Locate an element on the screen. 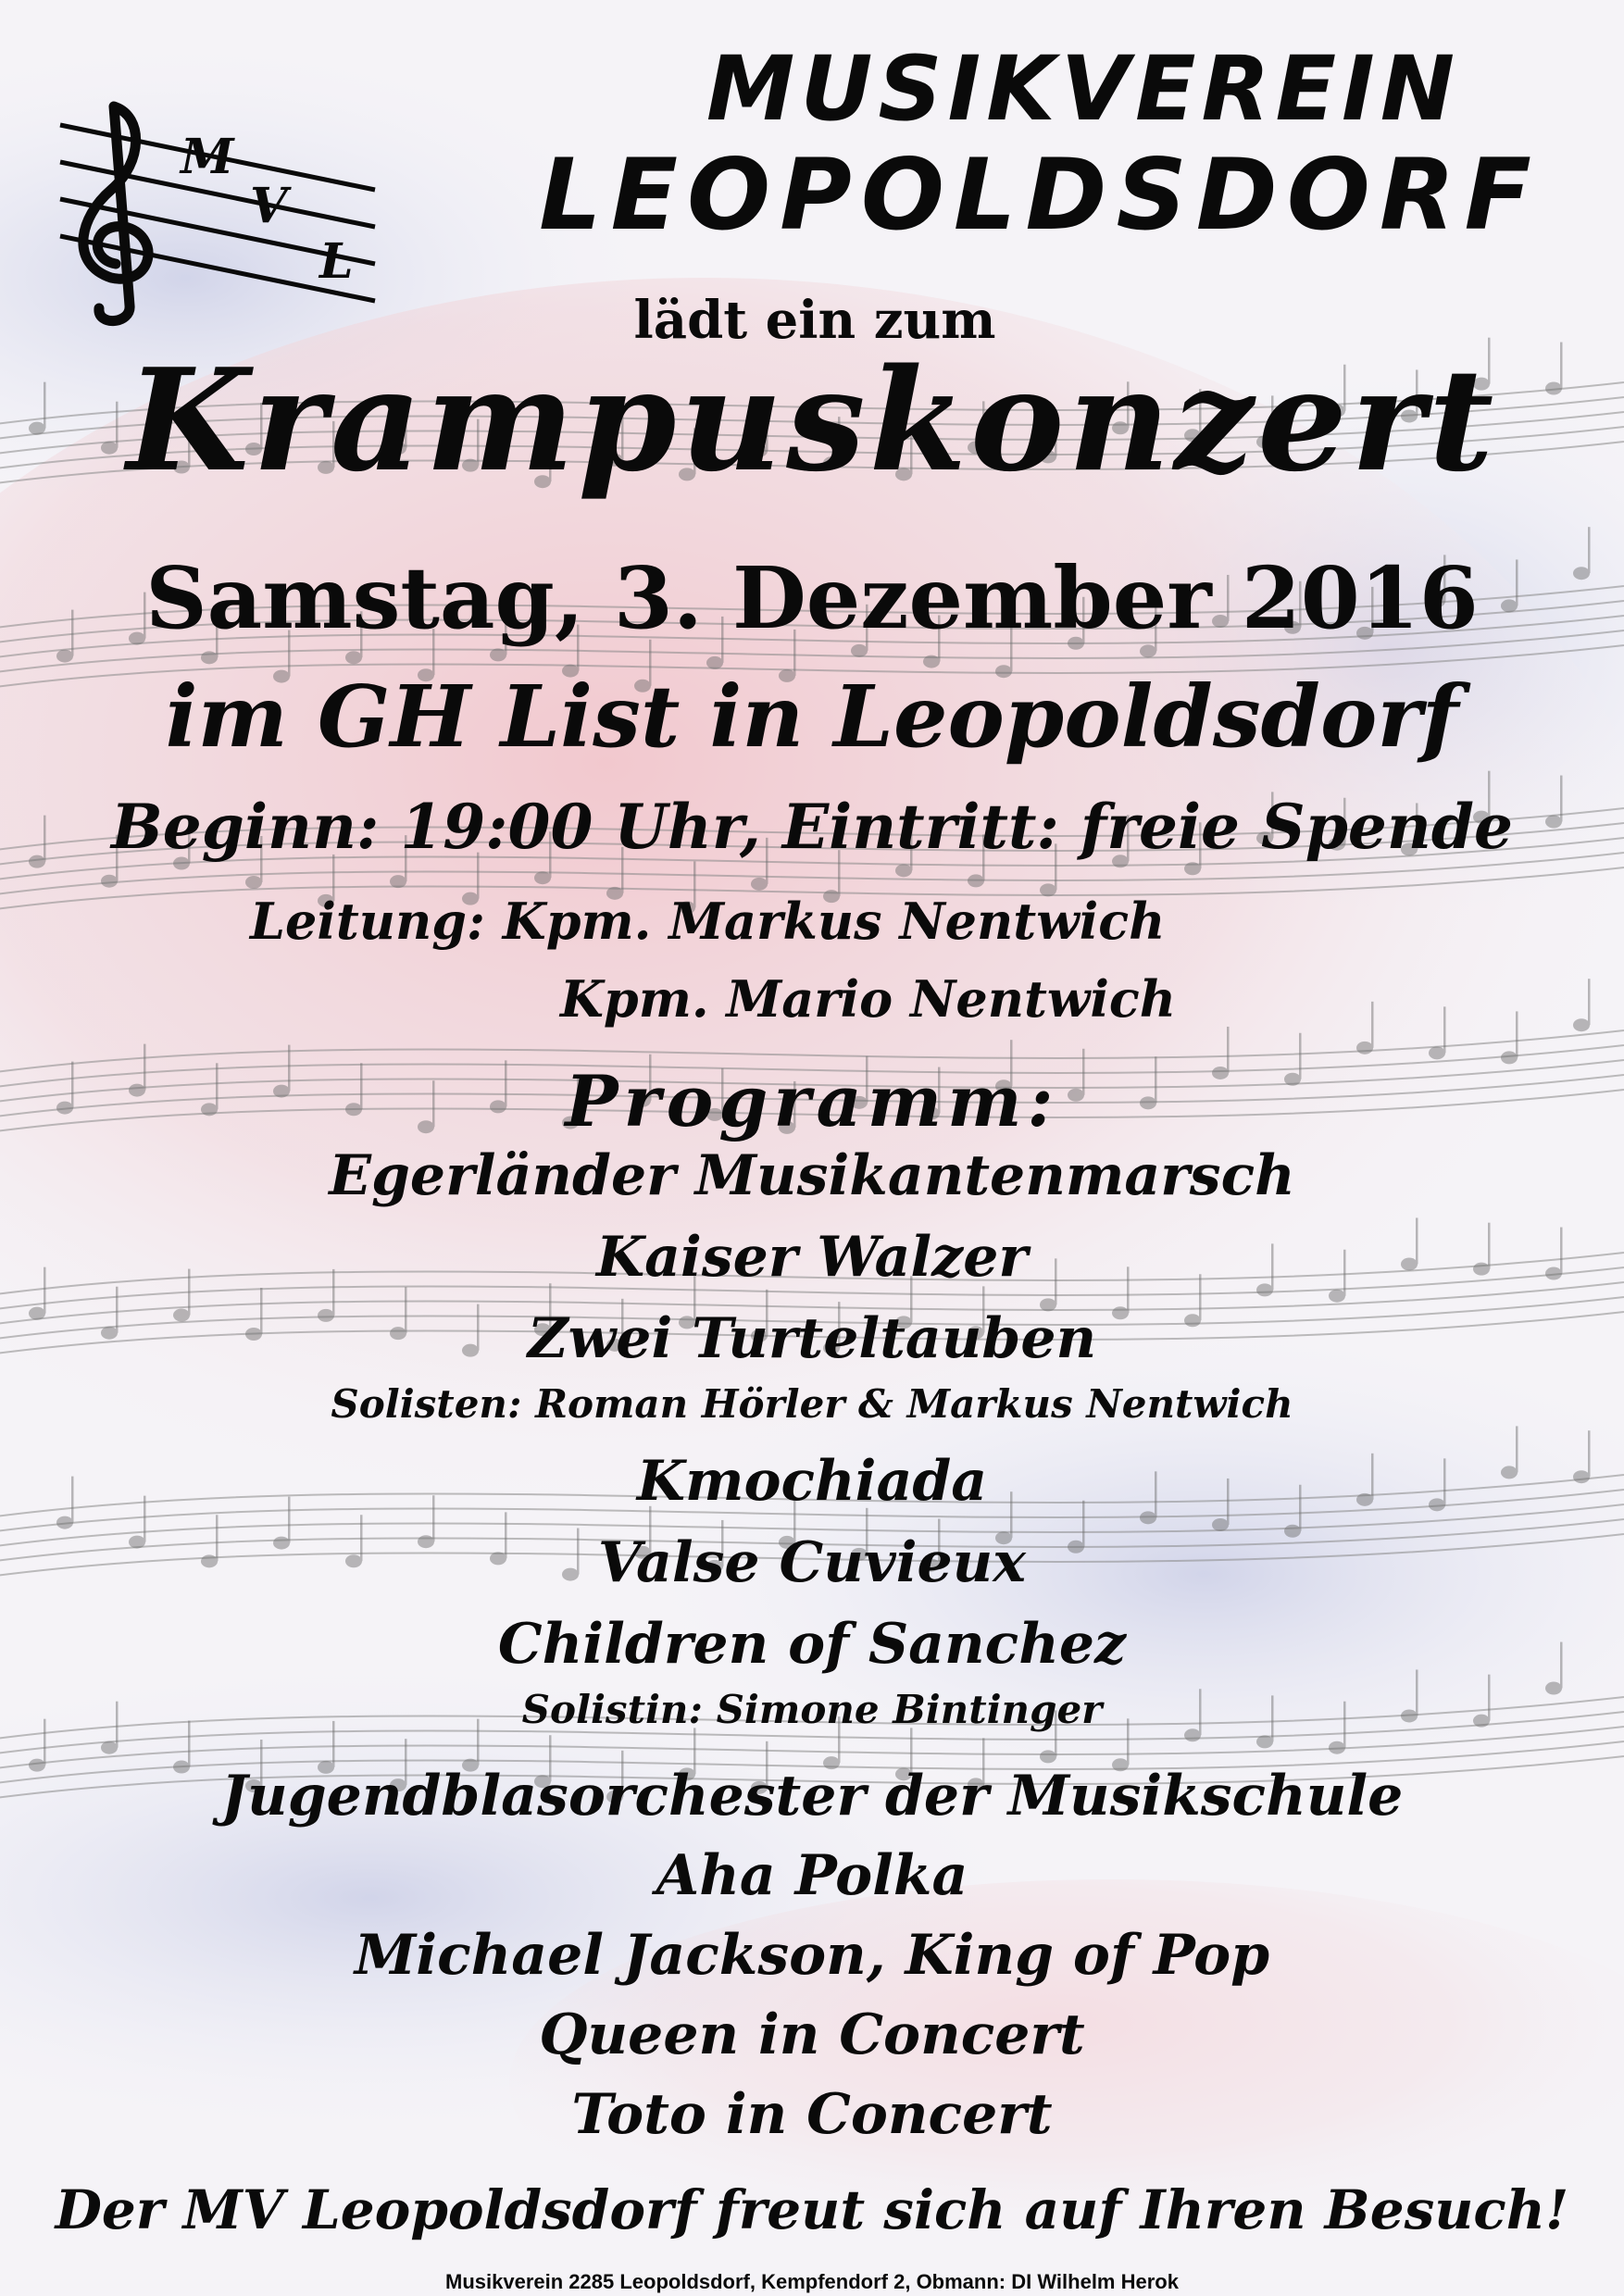 This screenshot has height=2296, width=1624. program-item: Zwei Turteltauben is located at coordinates (812, 1338).